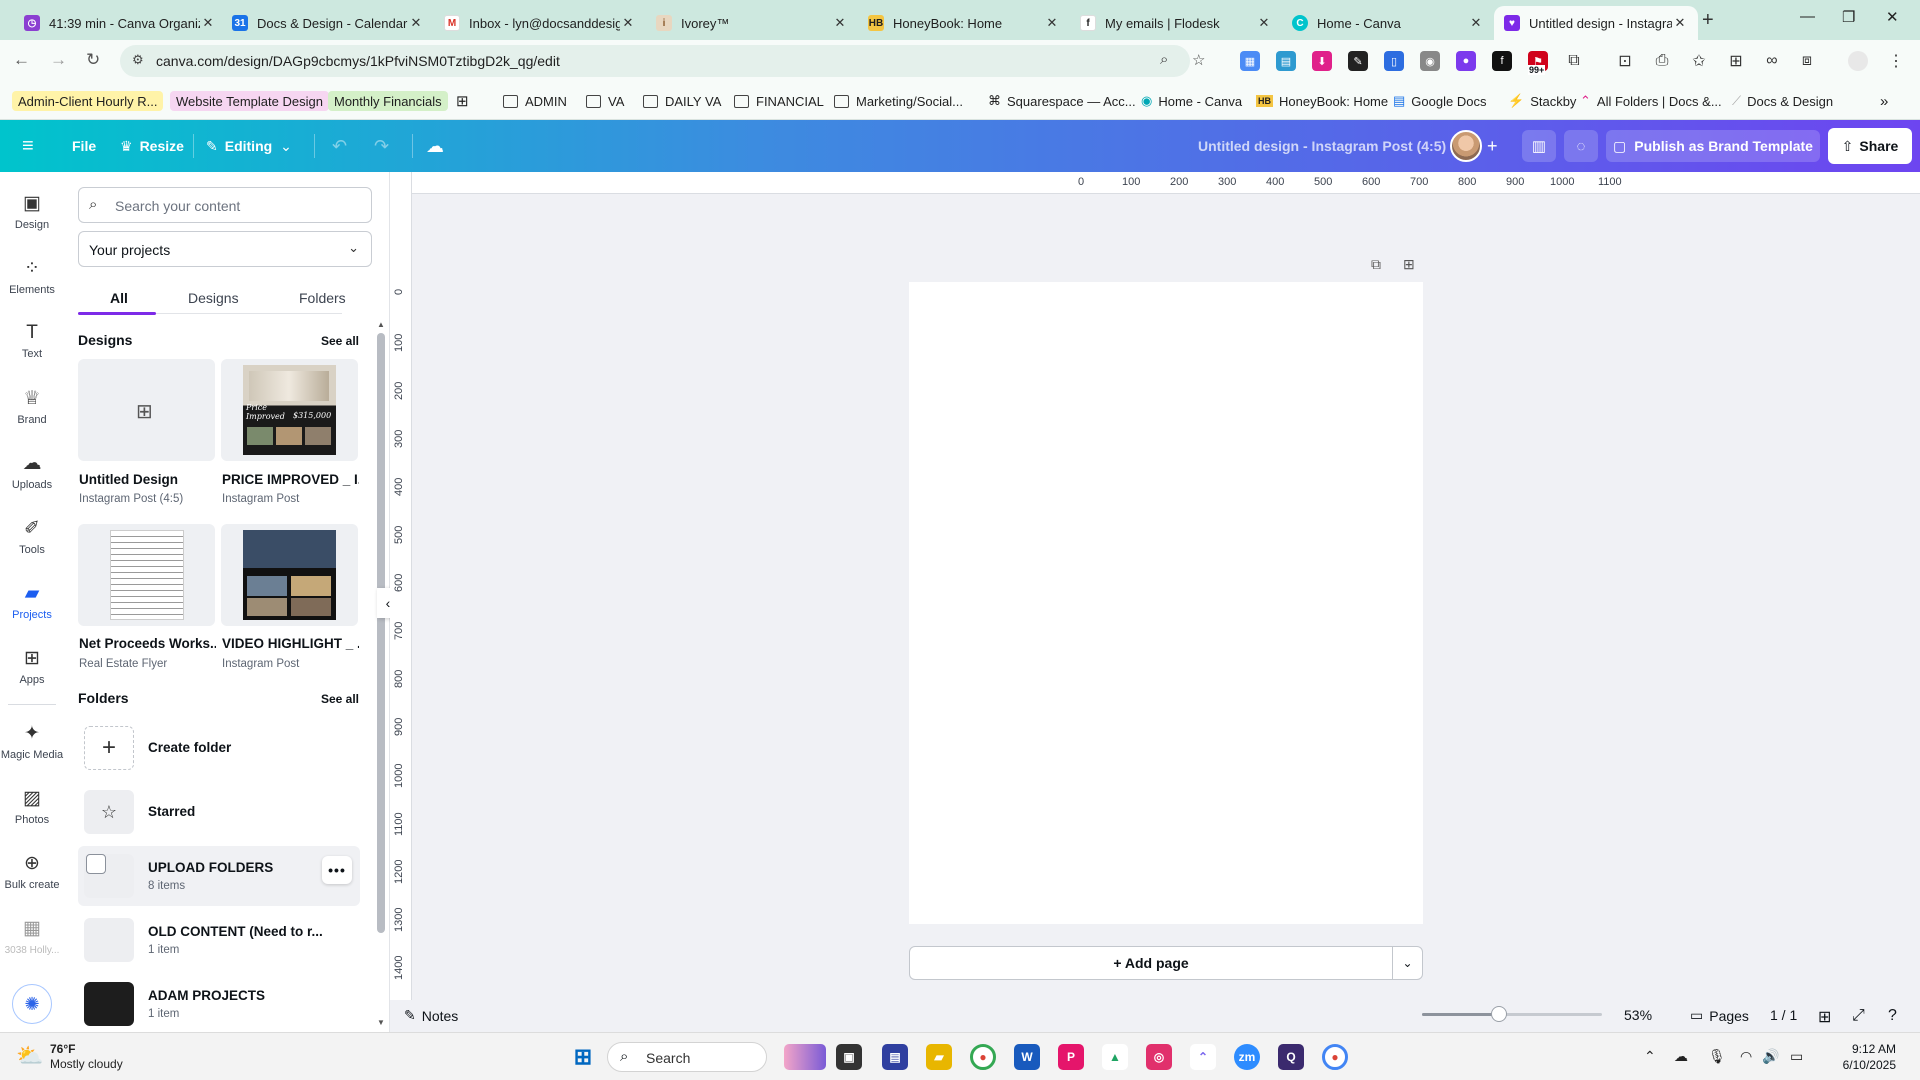 This screenshot has height=1080, width=1920. I want to click on printer-ext-icon: ▤, so click(1286, 61).